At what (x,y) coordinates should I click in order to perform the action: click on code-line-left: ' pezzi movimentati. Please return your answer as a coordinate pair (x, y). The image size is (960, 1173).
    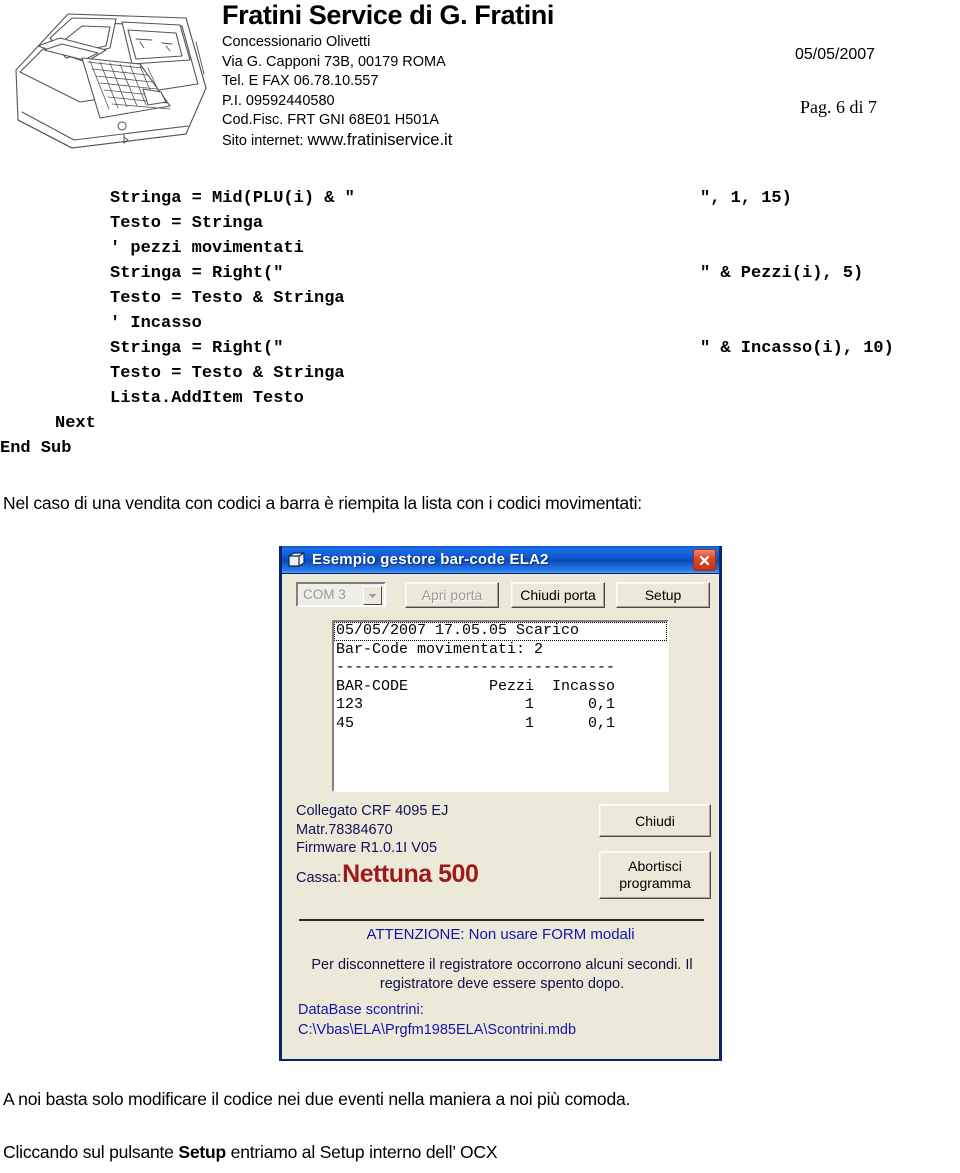
    Looking at the image, I should click on (207, 248).